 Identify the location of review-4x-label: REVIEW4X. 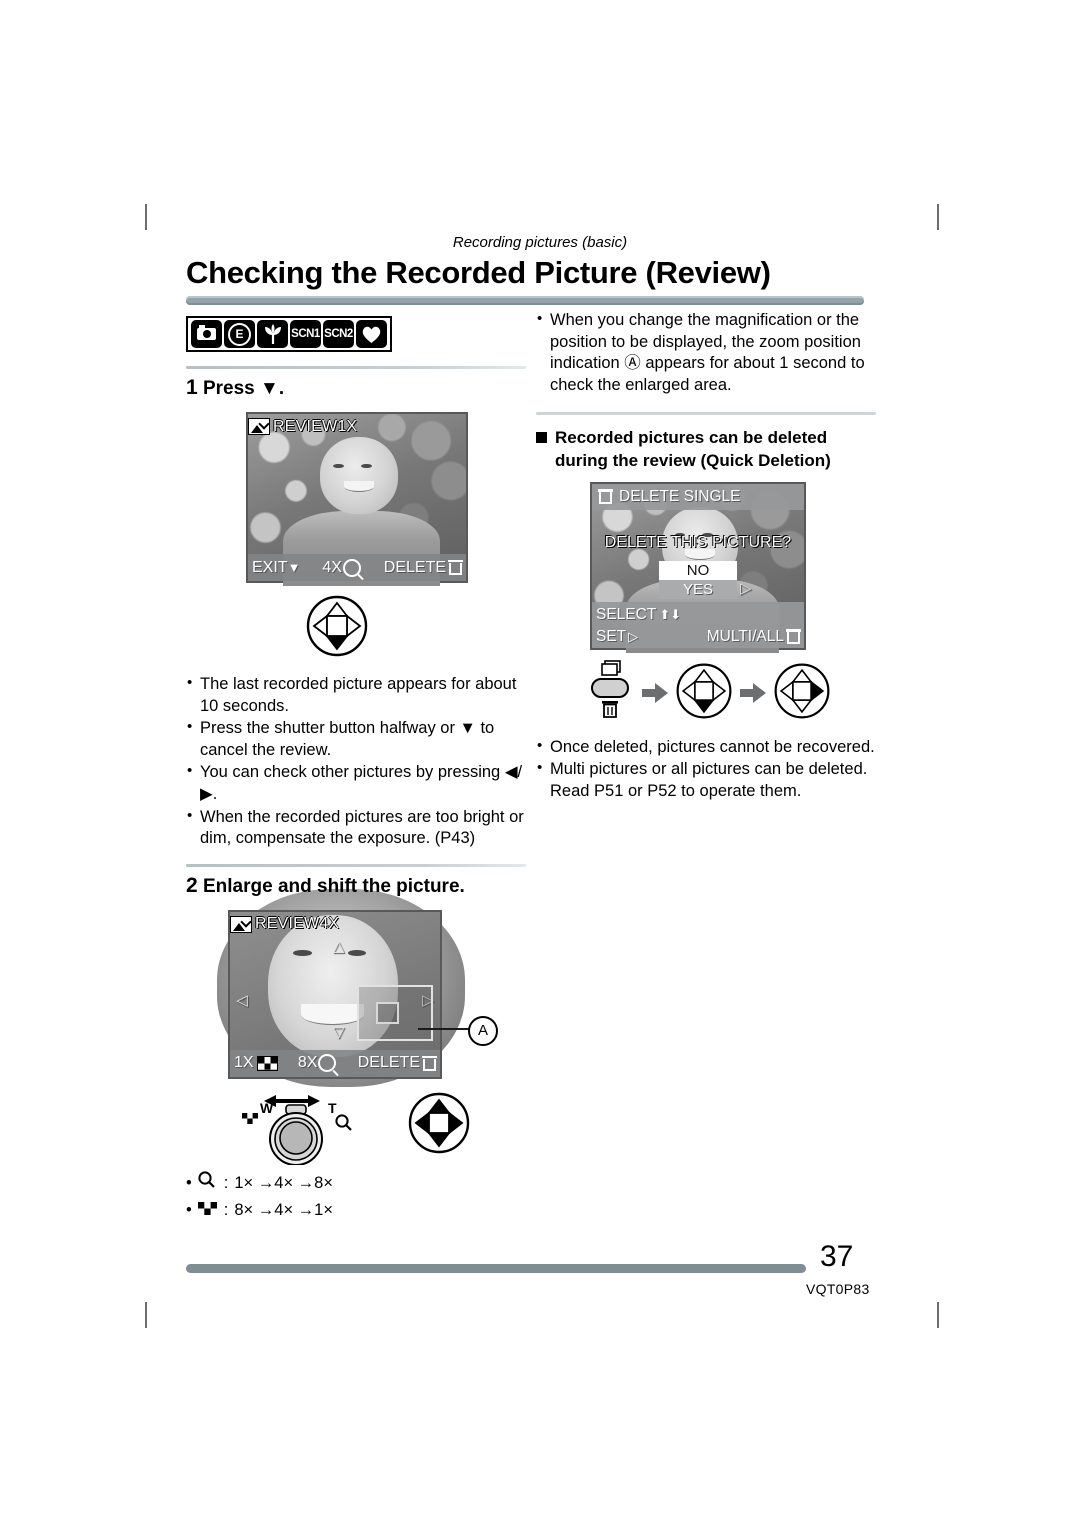
(297, 924).